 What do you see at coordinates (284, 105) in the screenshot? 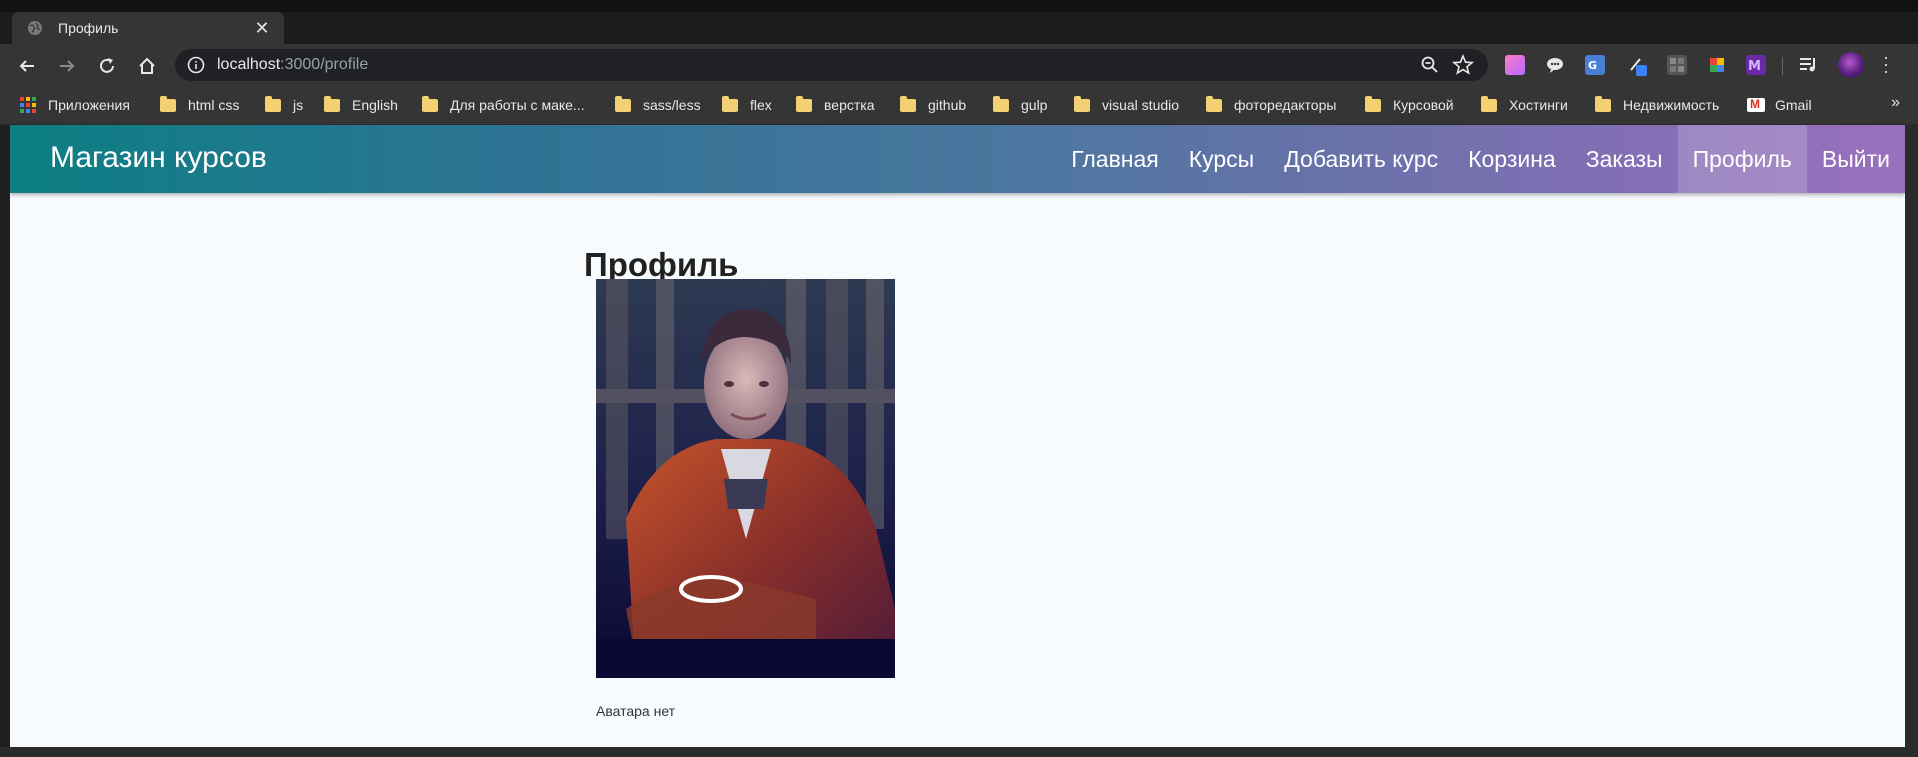
I see `bookmark-js: js` at bounding box center [284, 105].